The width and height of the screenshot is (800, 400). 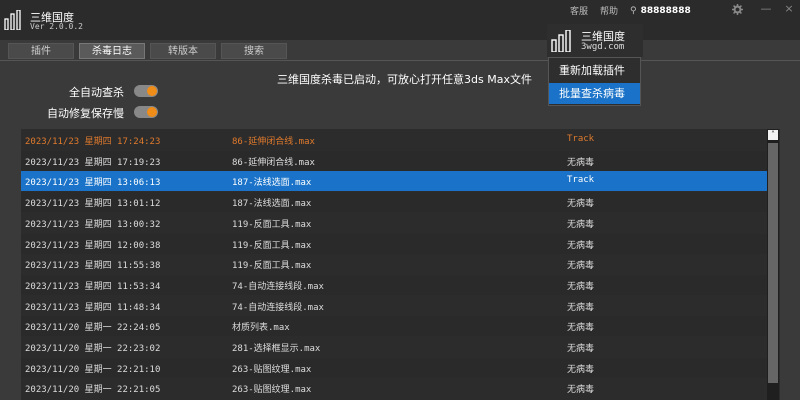 What do you see at coordinates (400, 20) in the screenshot?
I see `title-bar: 三维国度 Ver 2.0.0.2 客服 帮助 ⚲ 88888888 — ×` at bounding box center [400, 20].